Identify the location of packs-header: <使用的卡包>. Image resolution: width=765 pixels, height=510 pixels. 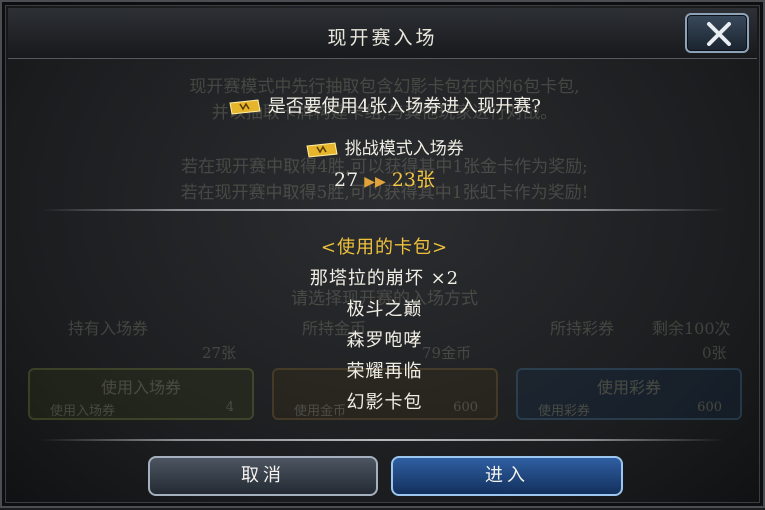
(384, 247).